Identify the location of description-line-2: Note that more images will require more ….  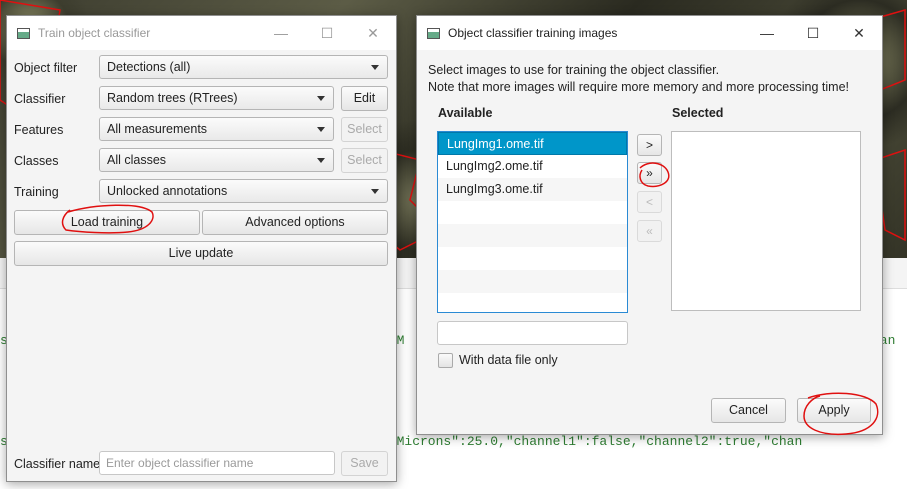
(638, 87).